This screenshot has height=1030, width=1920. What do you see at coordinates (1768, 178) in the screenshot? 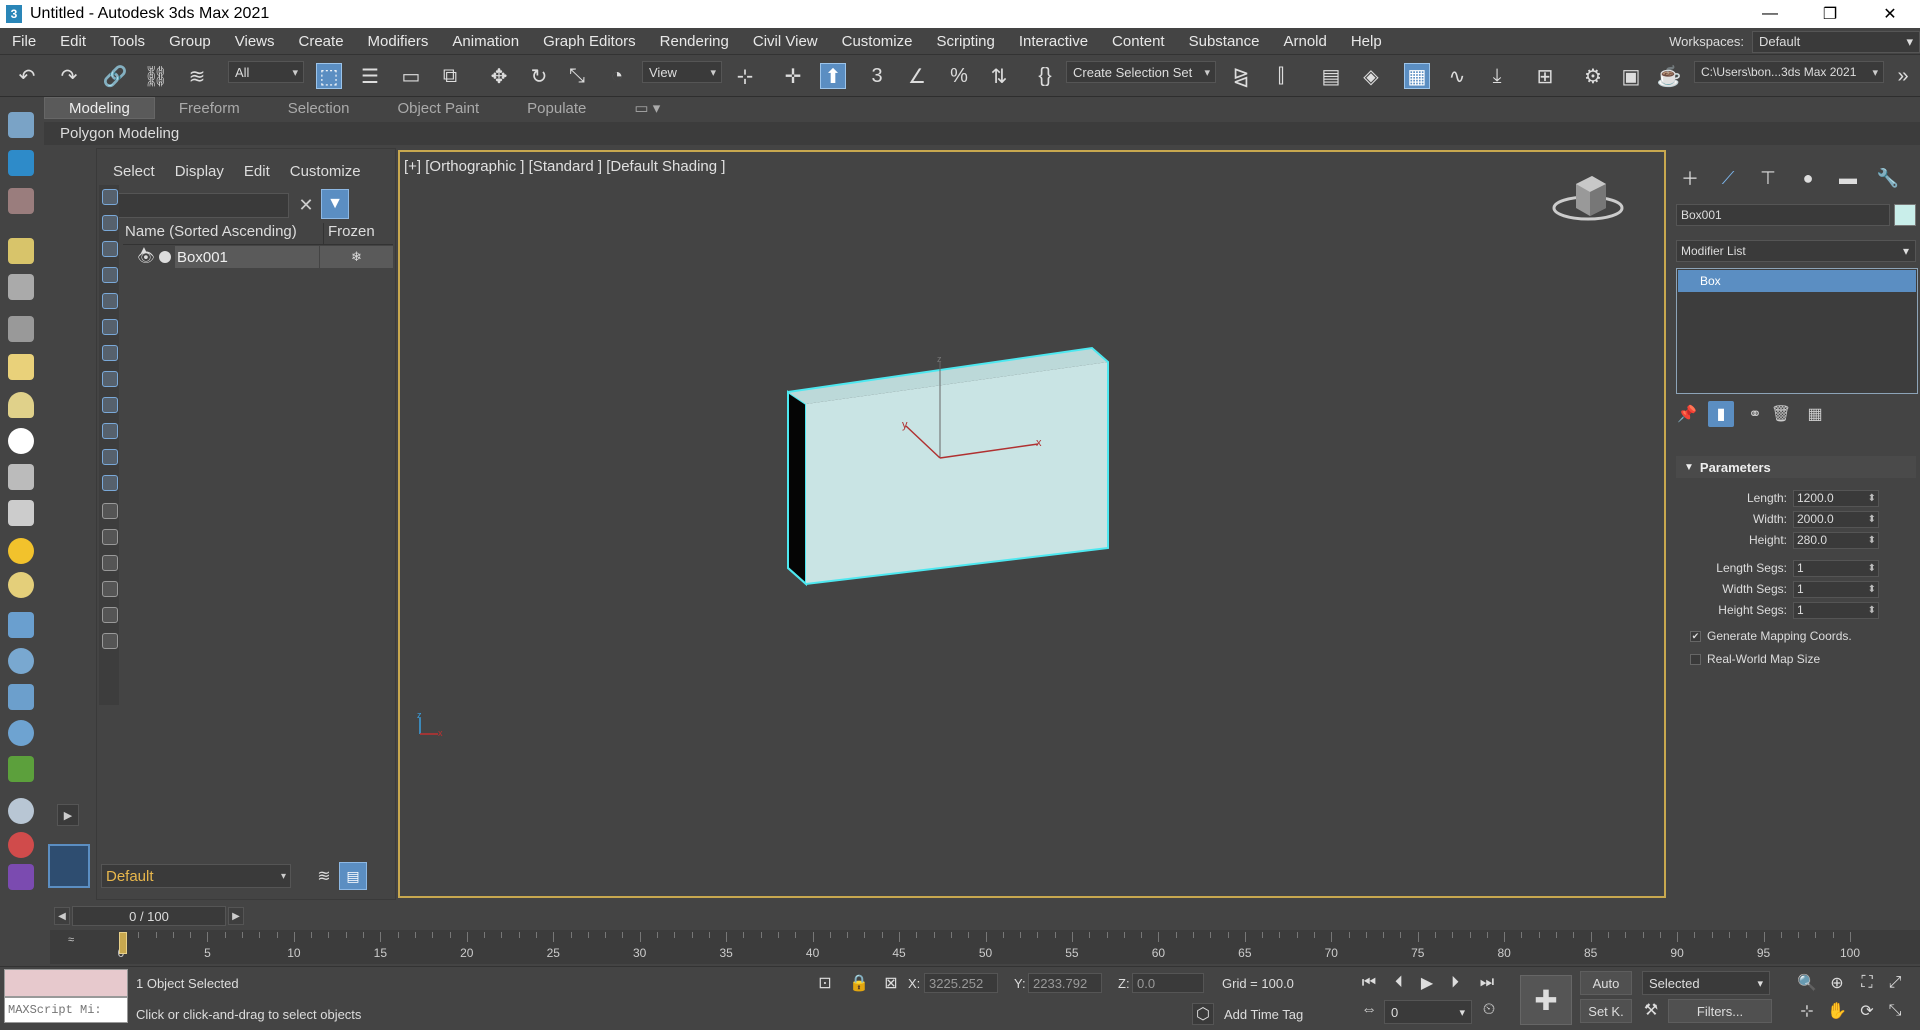
I see `hierarchy-tab-icon: ⊤` at bounding box center [1768, 178].